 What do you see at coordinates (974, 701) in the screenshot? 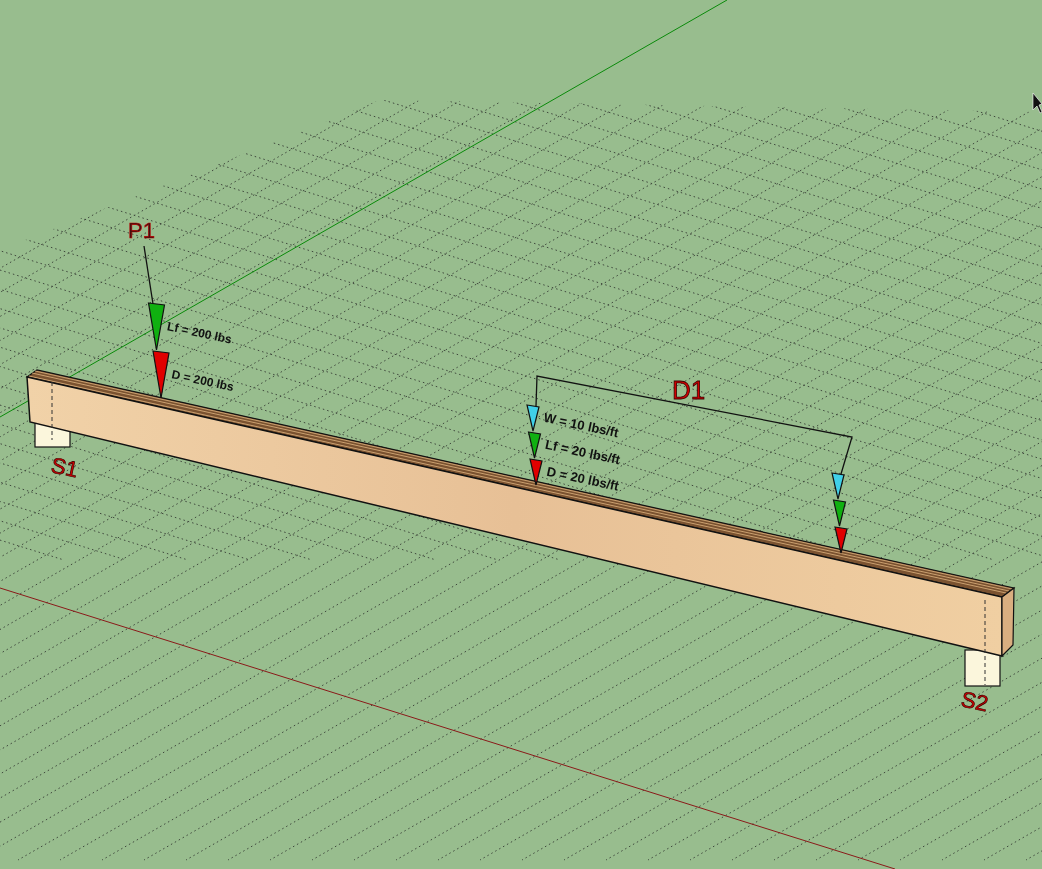
I see `support-label: S2` at bounding box center [974, 701].